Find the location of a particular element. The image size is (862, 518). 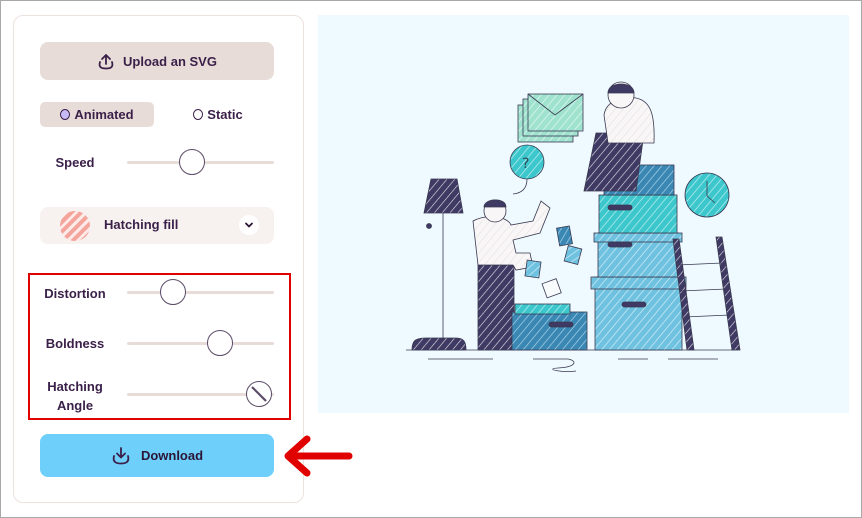

boldness-slider-thumb is located at coordinates (219, 343).